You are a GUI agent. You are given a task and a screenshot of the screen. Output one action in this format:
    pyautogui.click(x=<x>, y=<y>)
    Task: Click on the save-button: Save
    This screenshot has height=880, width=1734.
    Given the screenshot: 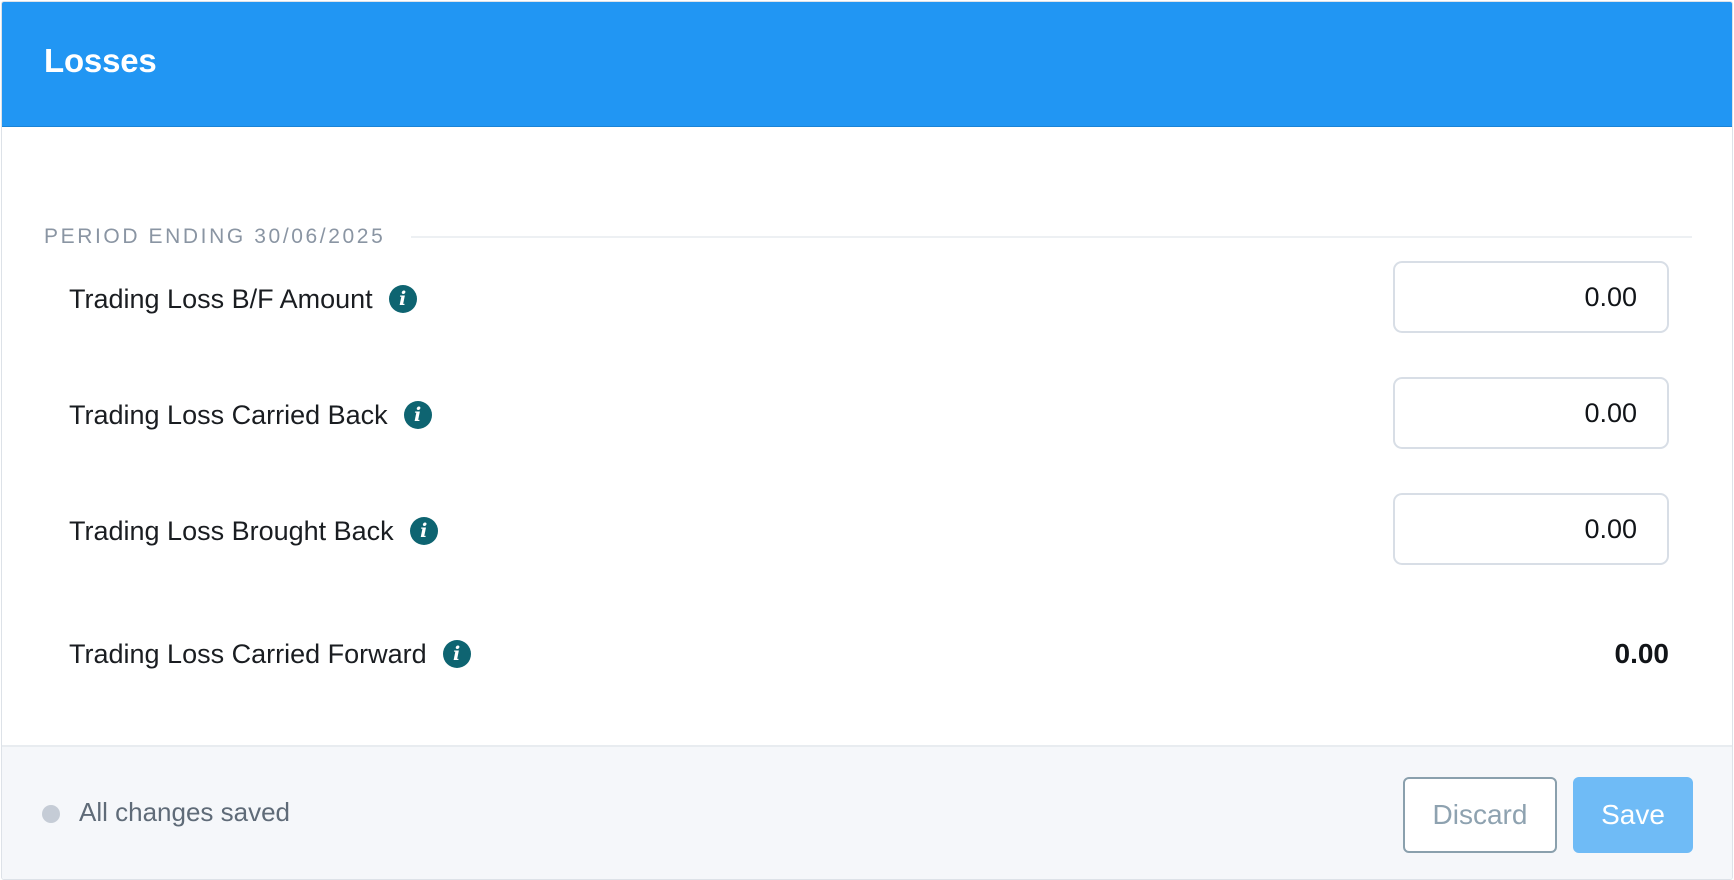 What is the action you would take?
    pyautogui.click(x=1633, y=815)
    